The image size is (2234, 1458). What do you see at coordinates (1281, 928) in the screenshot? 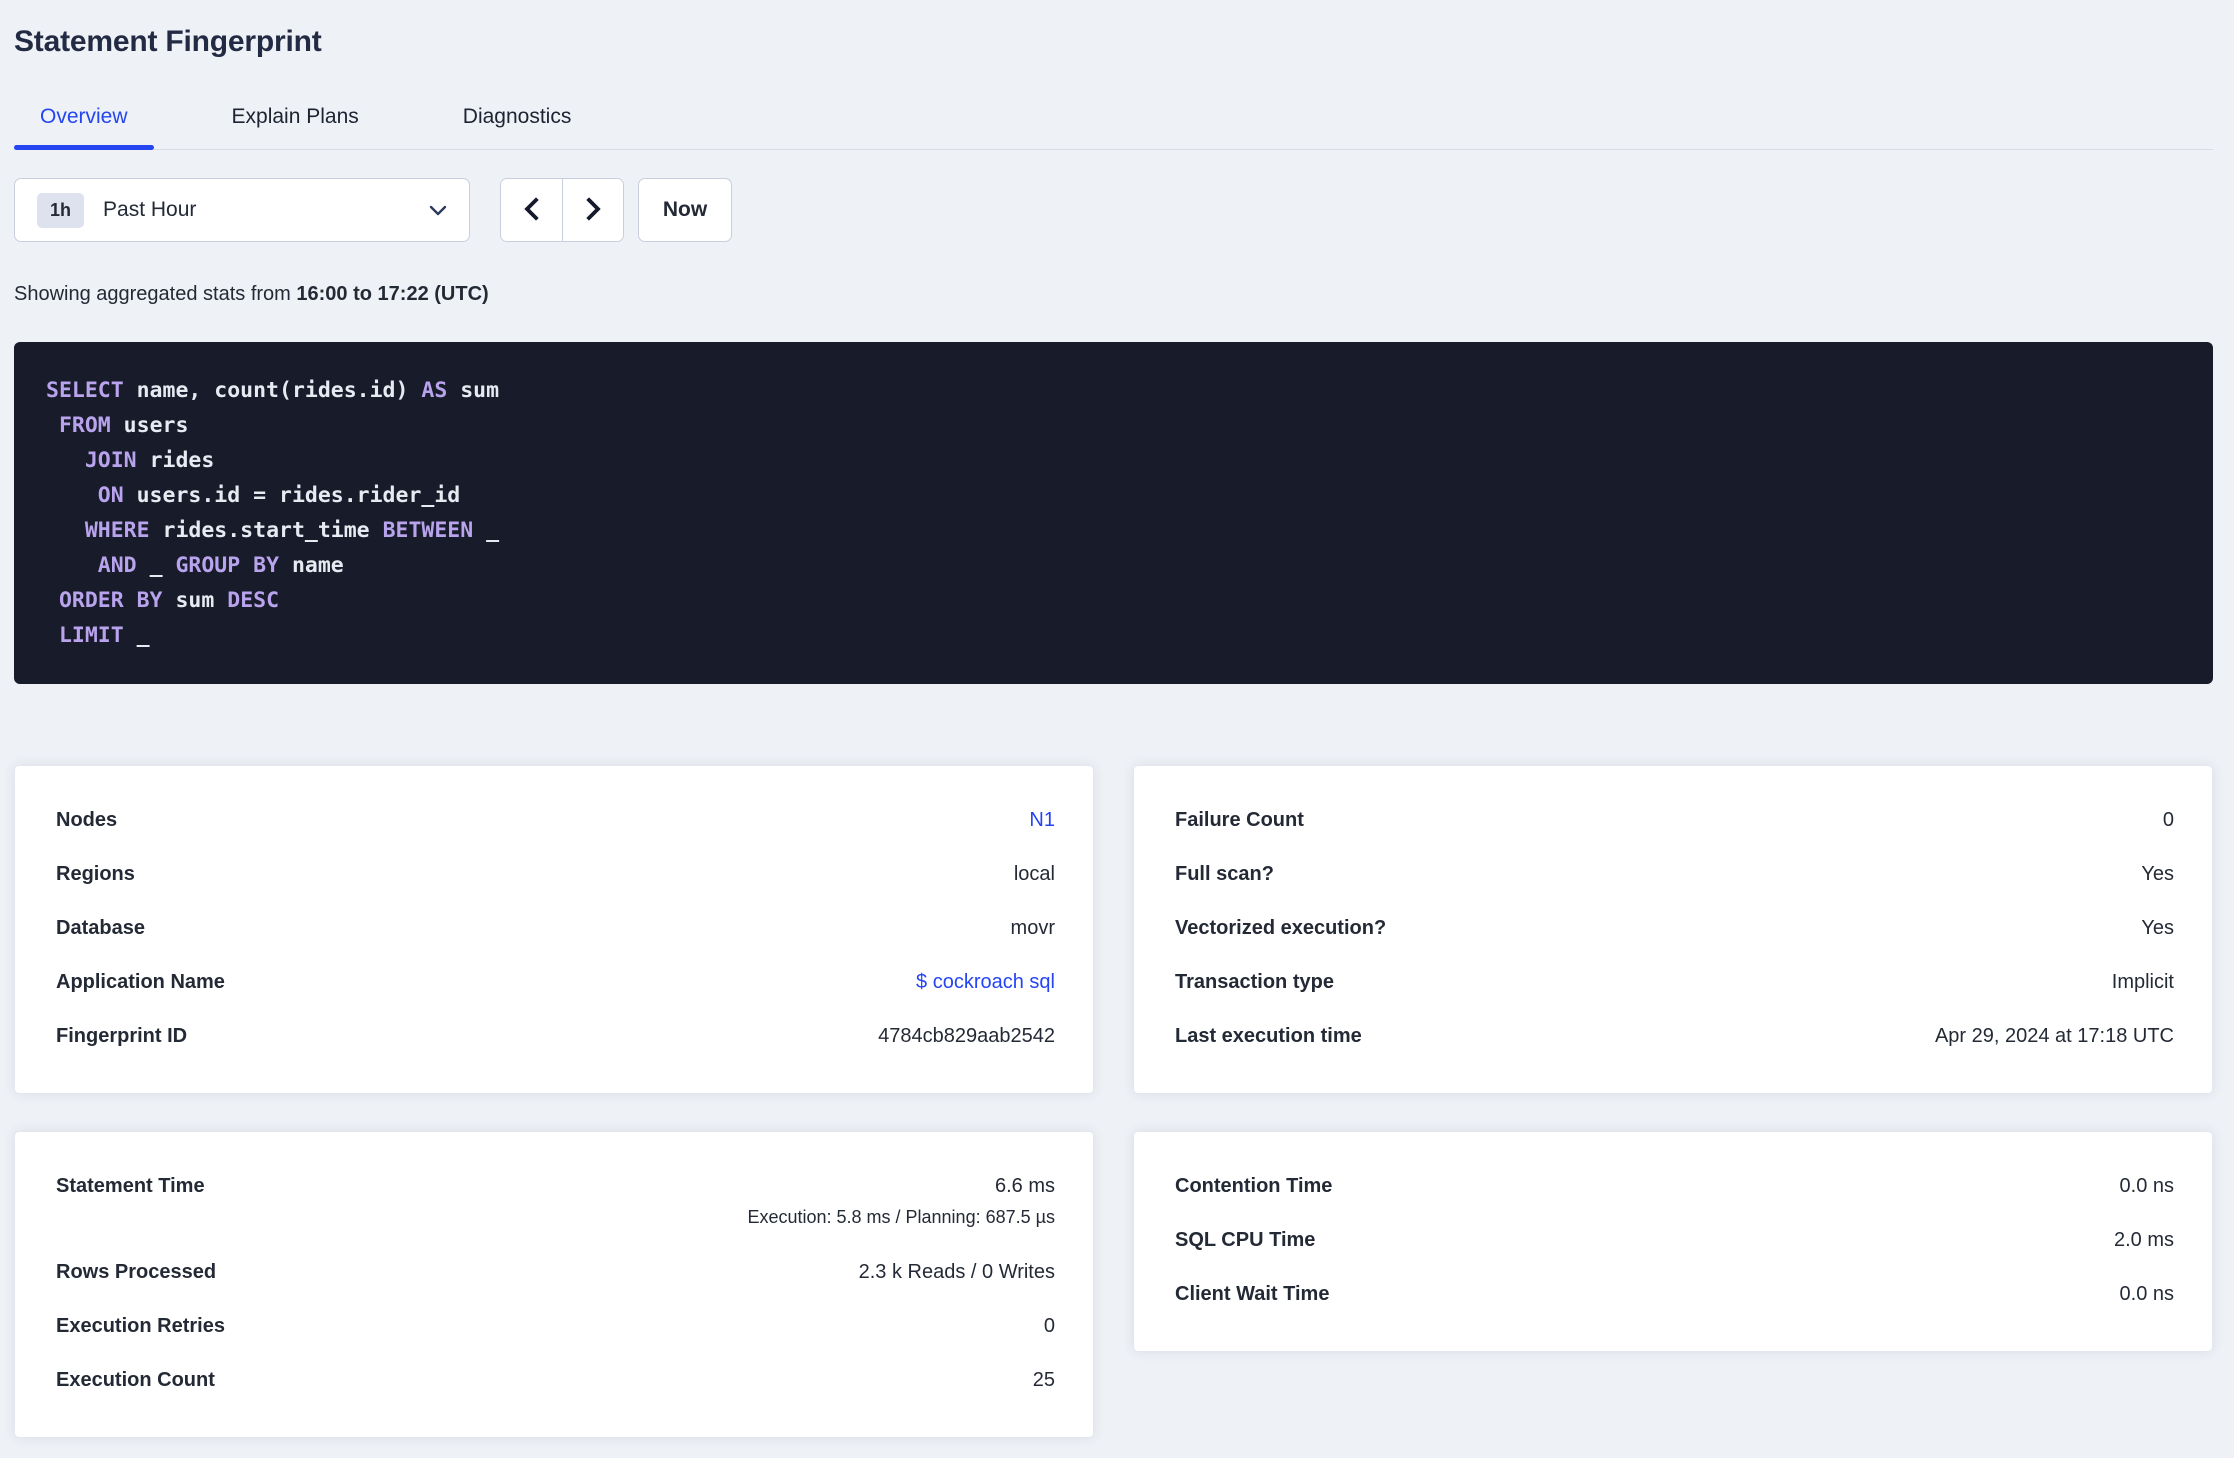
I see `stat-label: Vectorized execution?` at bounding box center [1281, 928].